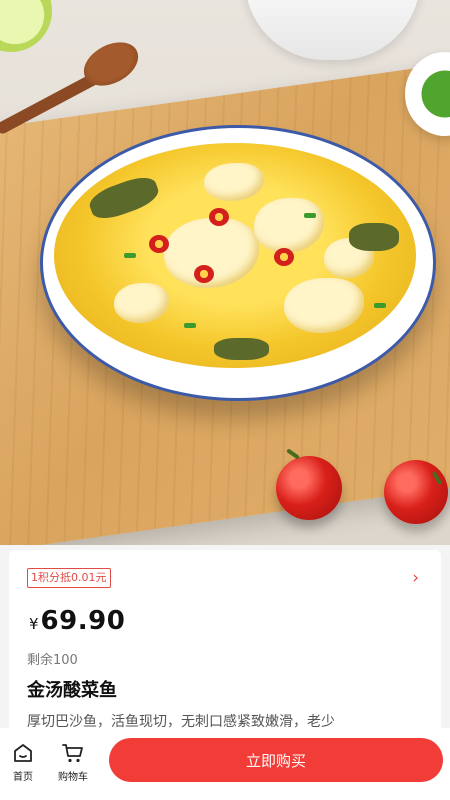  What do you see at coordinates (276, 760) in the screenshot?
I see `buy-now-button: 立即购买` at bounding box center [276, 760].